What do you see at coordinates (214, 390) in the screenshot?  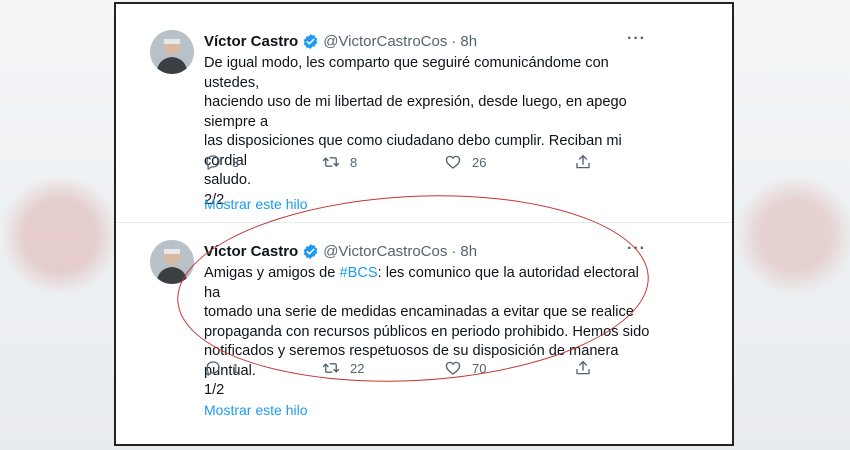 I see `thread-counter: 1/2` at bounding box center [214, 390].